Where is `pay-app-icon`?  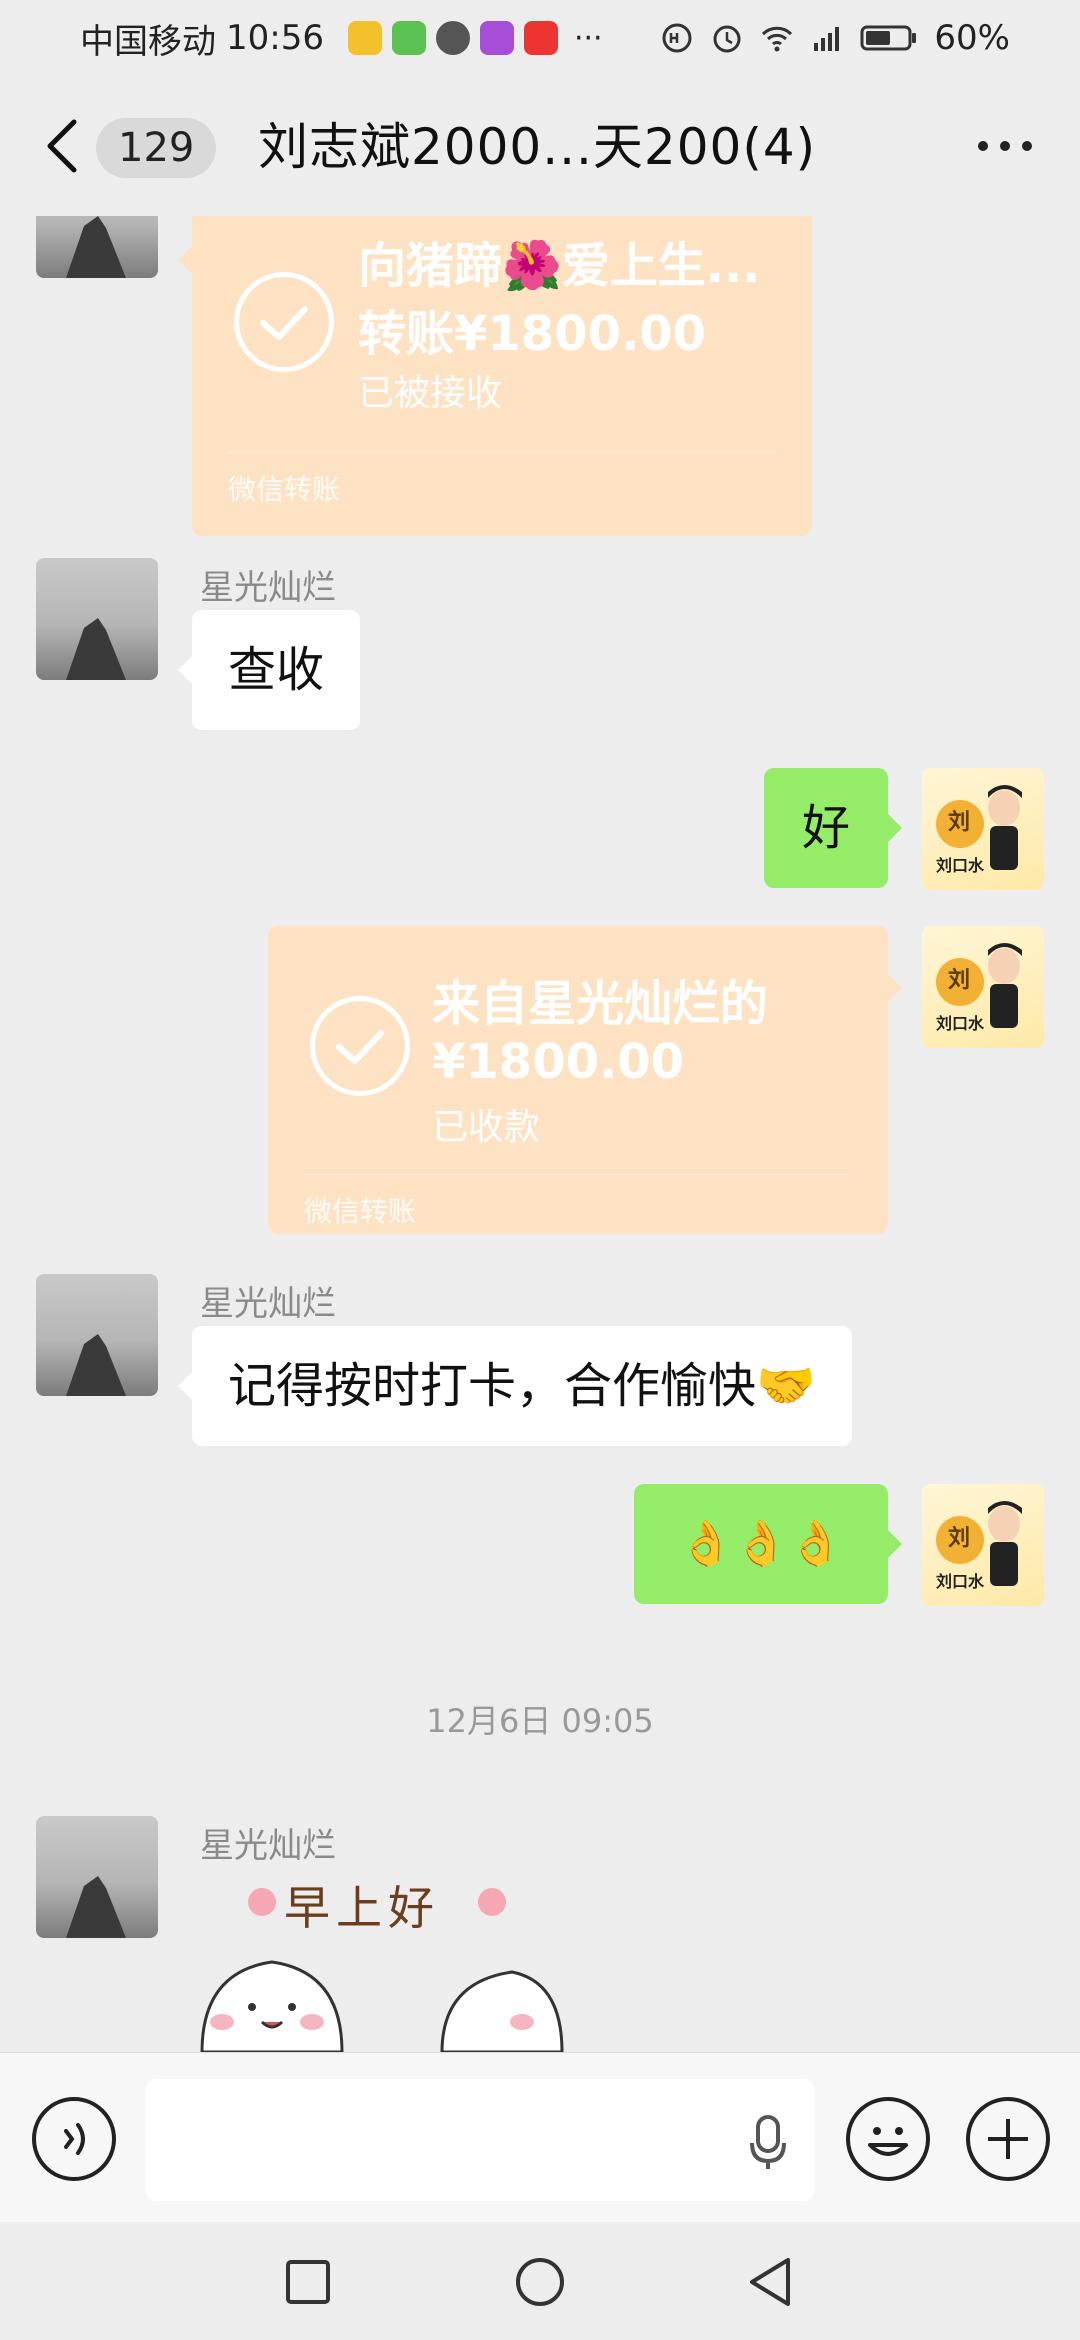 pay-app-icon is located at coordinates (540, 38).